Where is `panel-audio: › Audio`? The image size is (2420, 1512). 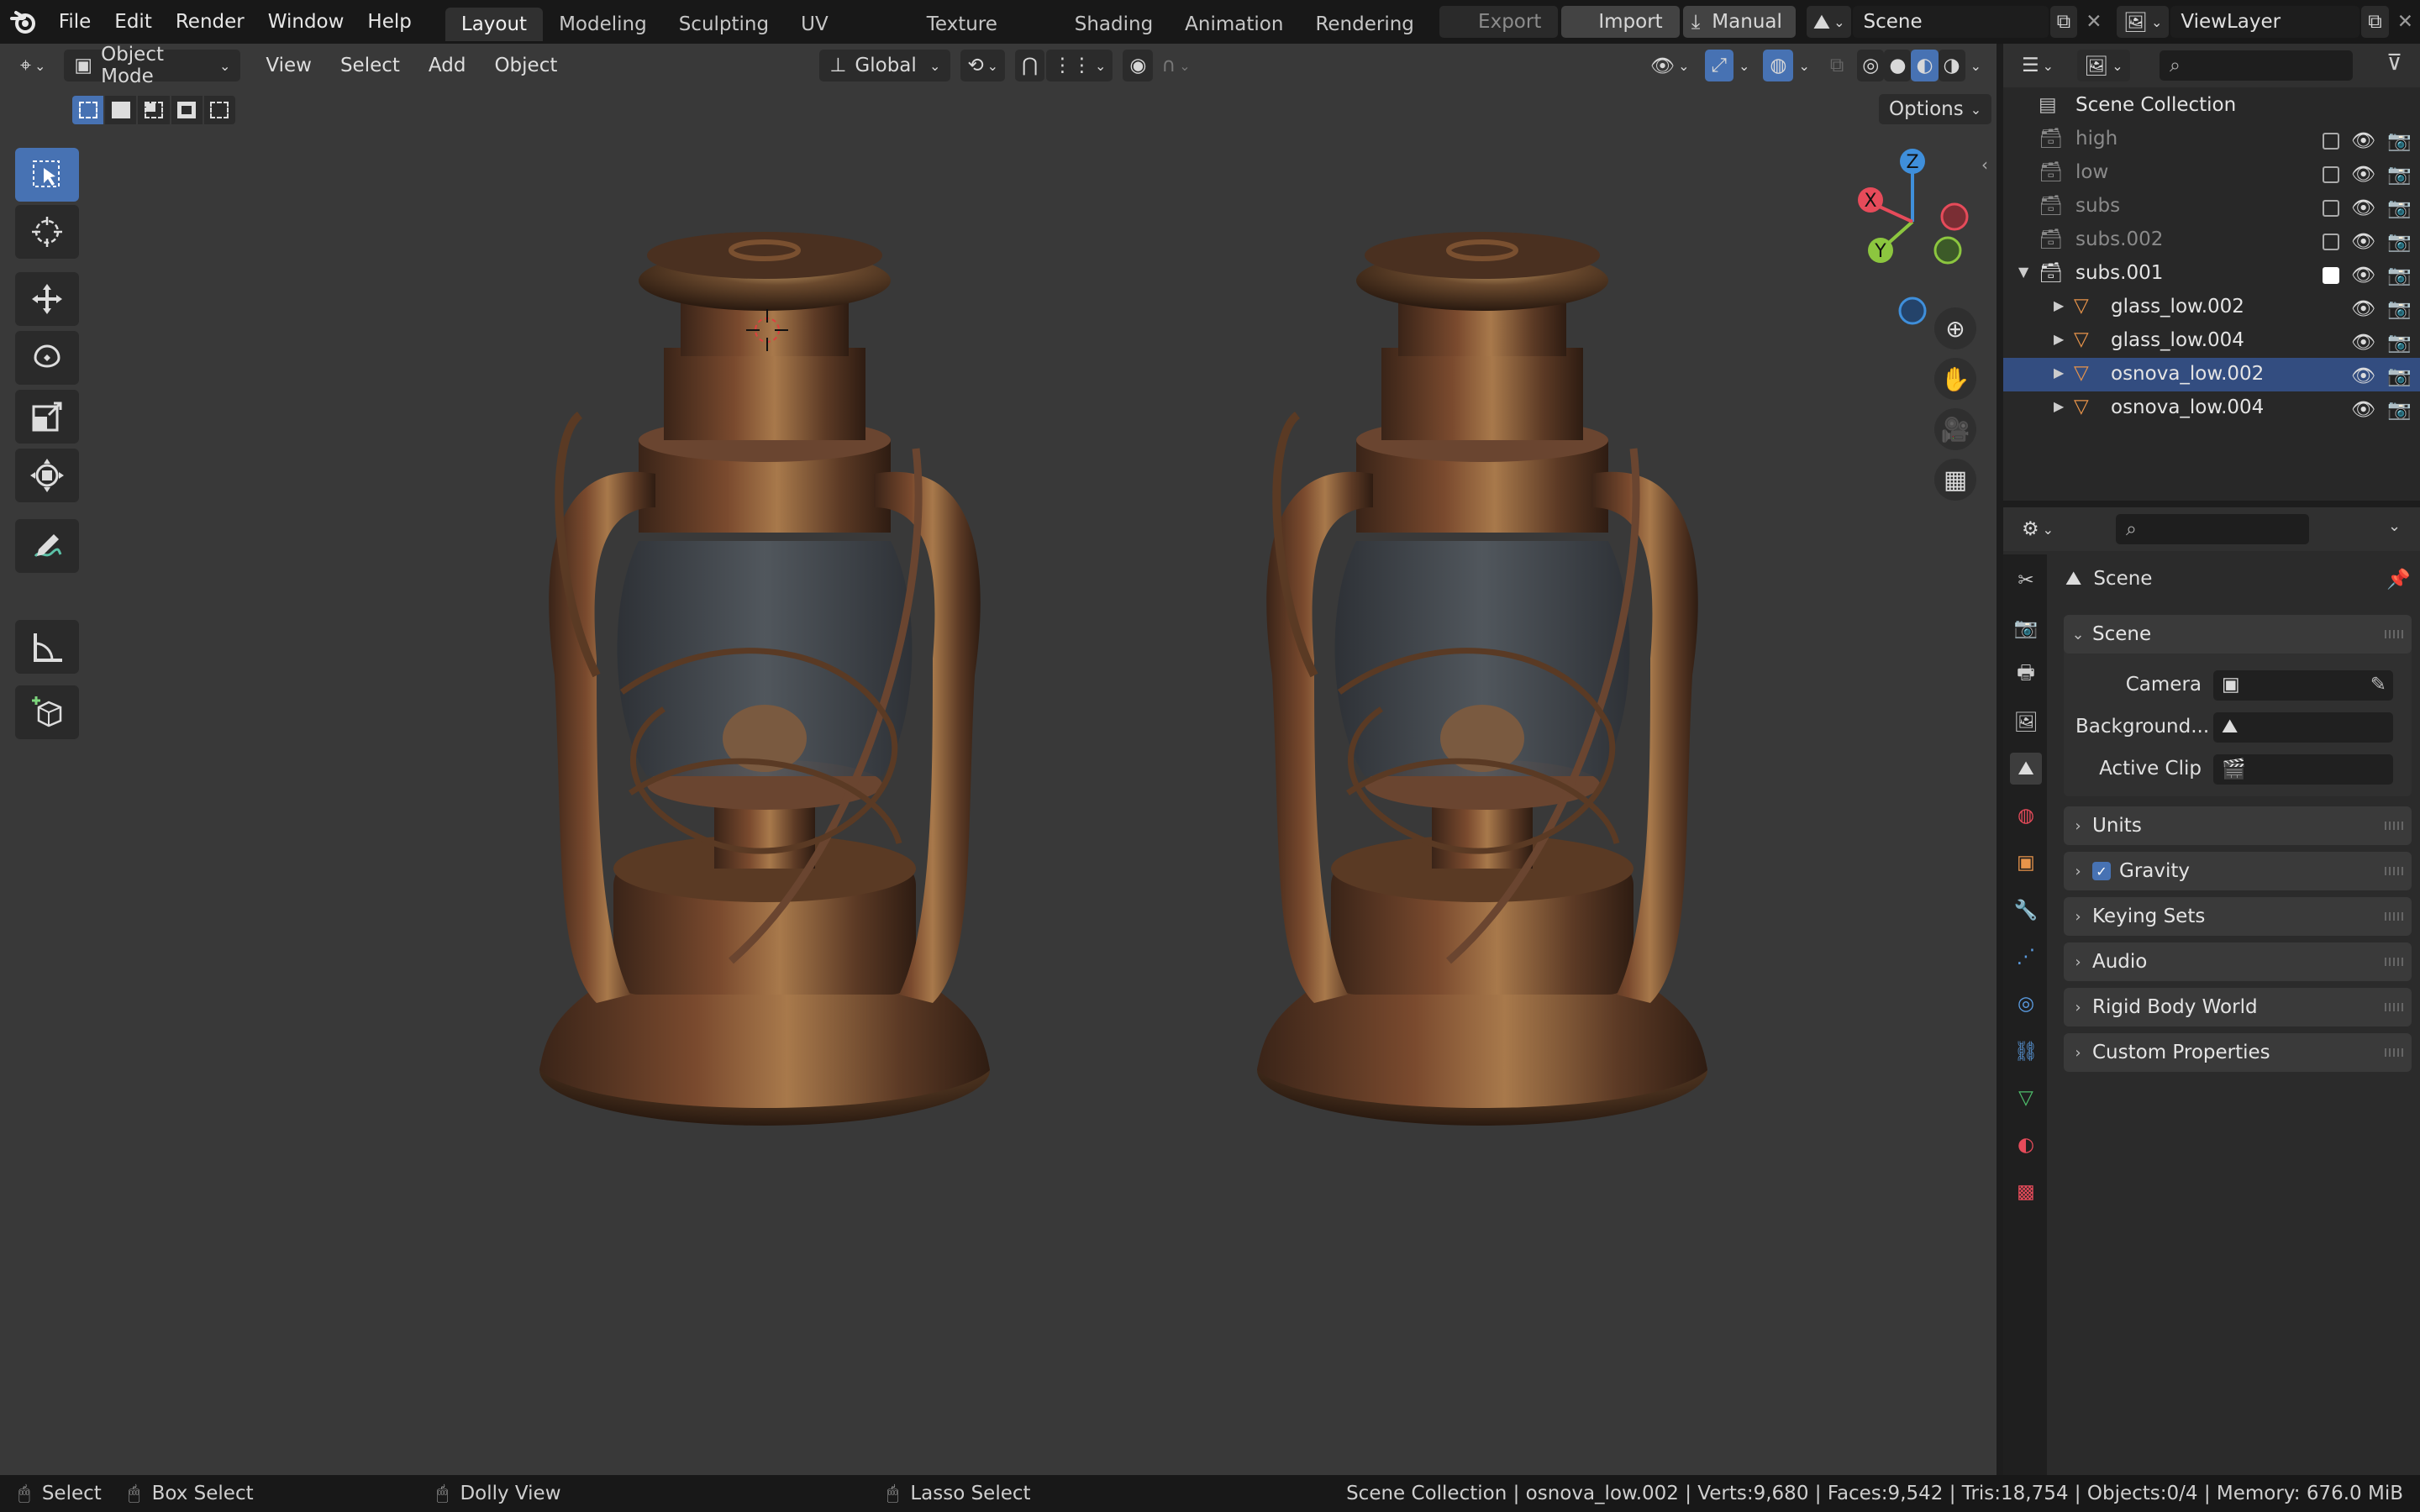
panel-audio: › Audio is located at coordinates (2238, 961).